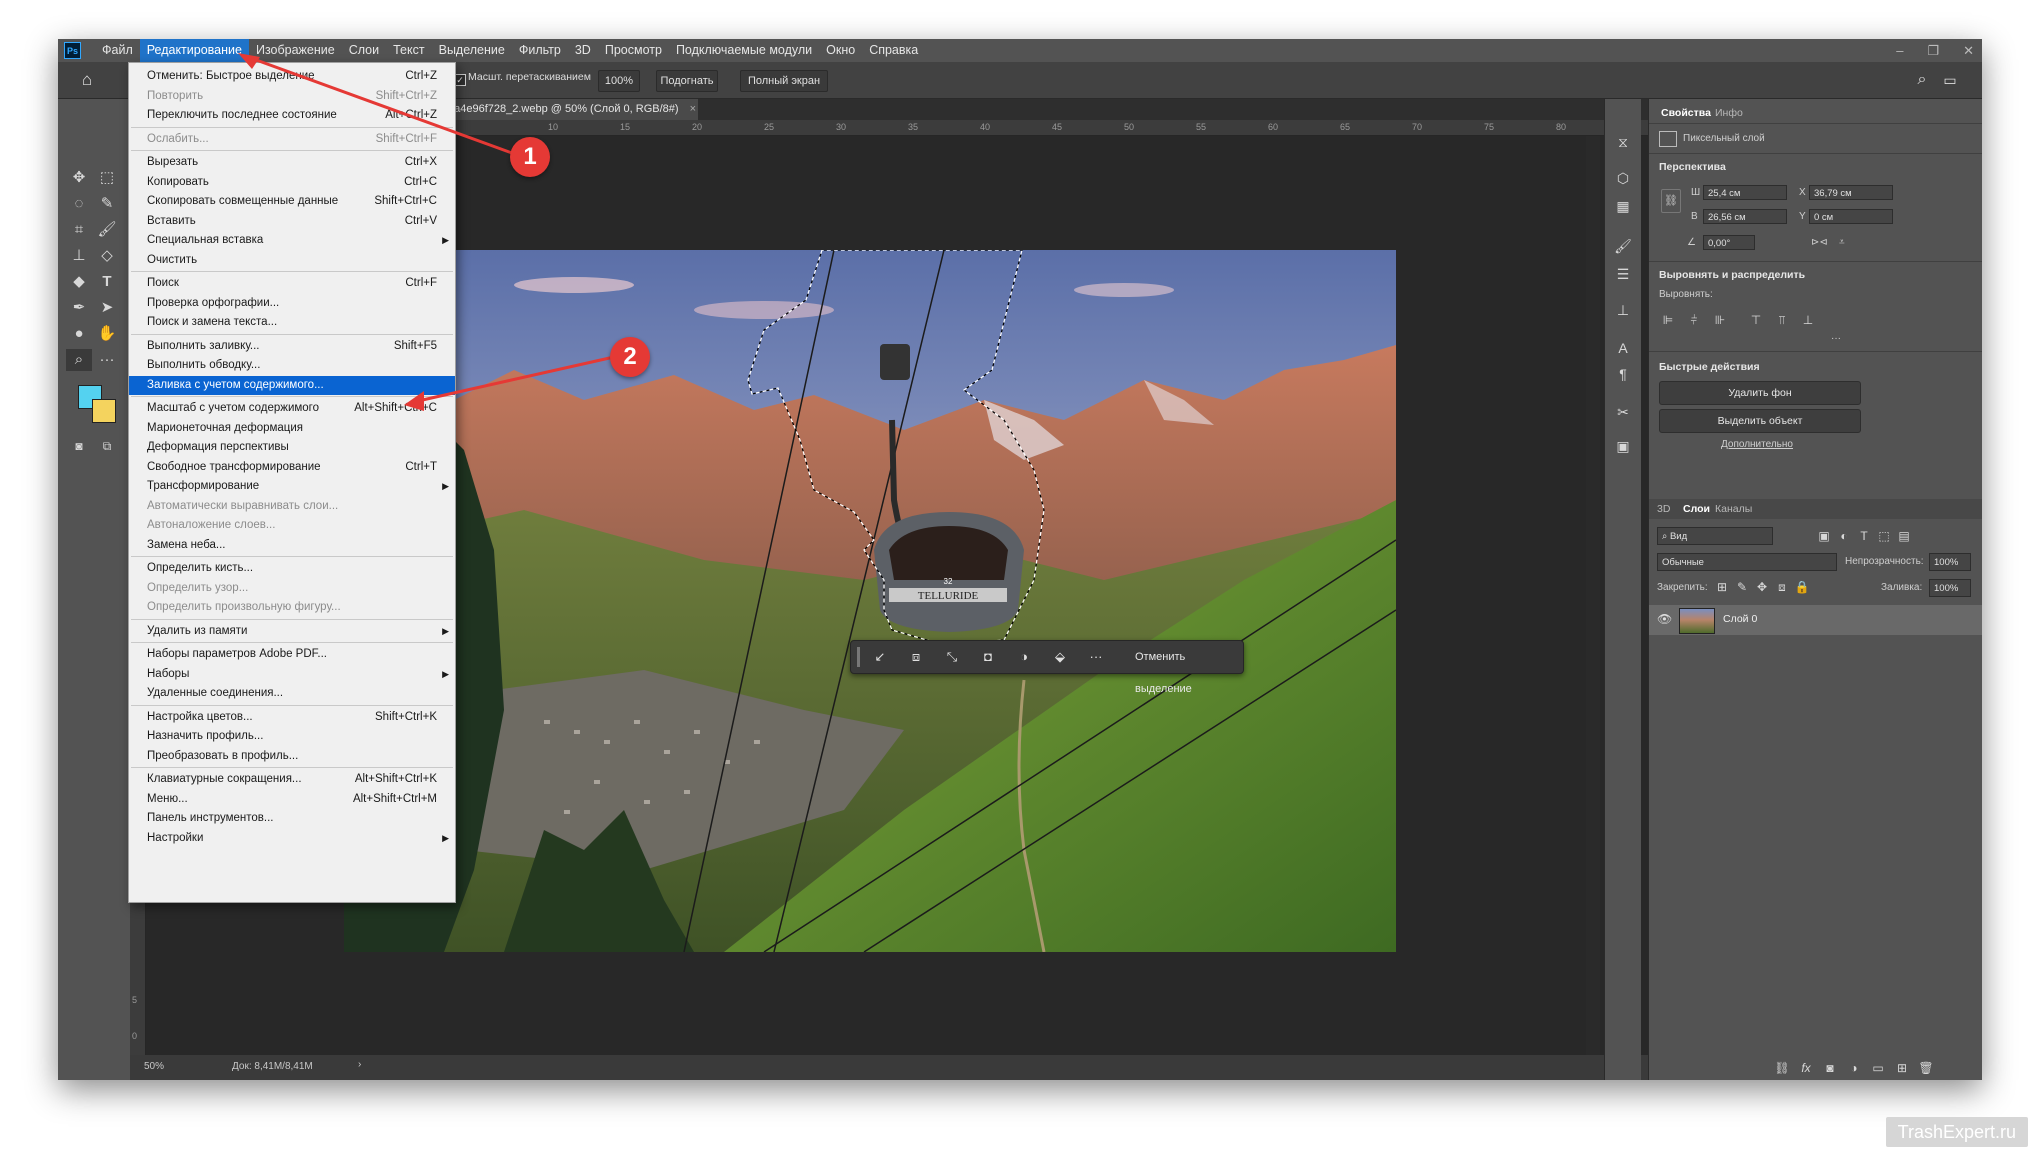 The width and height of the screenshot is (2036, 1153). Describe the element at coordinates (1956, 1132) in the screenshot. I see `watermark: TrashExpert.ru` at that location.